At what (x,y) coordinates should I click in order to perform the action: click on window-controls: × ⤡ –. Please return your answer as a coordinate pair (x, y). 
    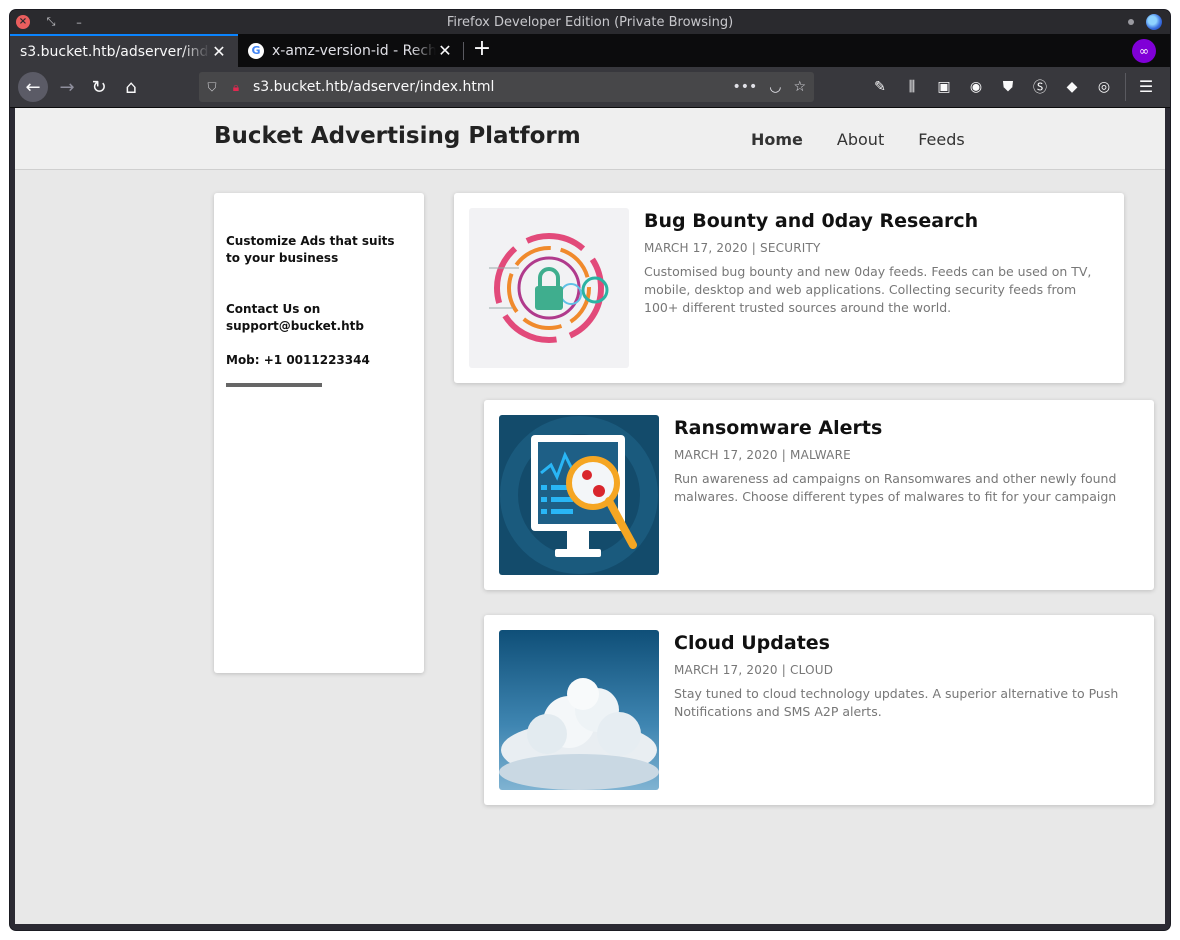
    Looking at the image, I should click on (51, 22).